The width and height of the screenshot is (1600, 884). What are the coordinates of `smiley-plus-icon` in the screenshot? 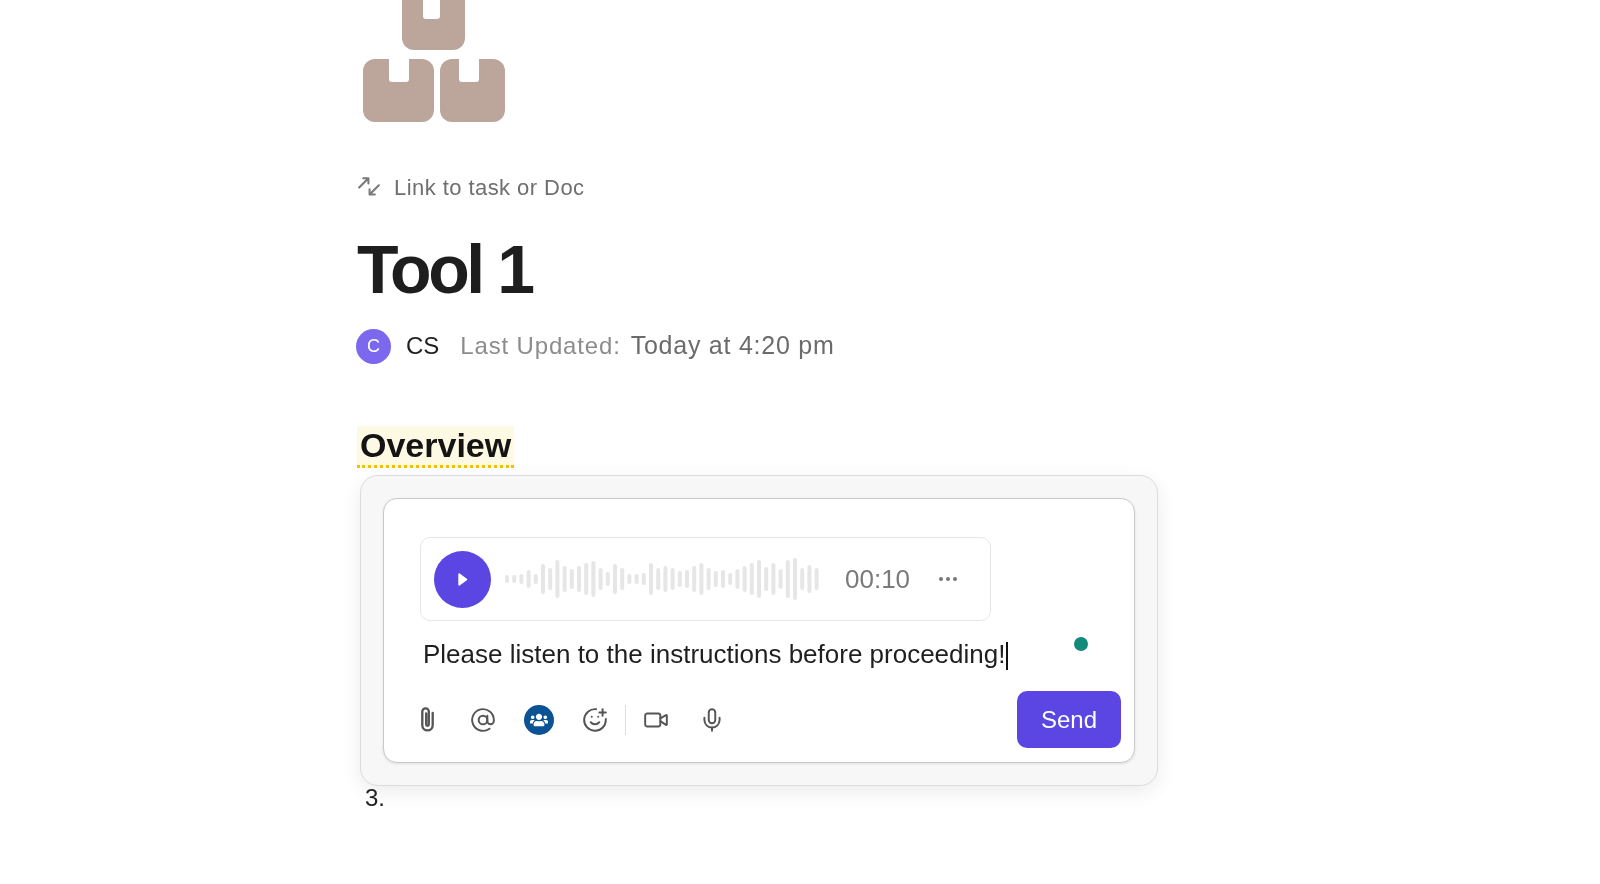 It's located at (595, 719).